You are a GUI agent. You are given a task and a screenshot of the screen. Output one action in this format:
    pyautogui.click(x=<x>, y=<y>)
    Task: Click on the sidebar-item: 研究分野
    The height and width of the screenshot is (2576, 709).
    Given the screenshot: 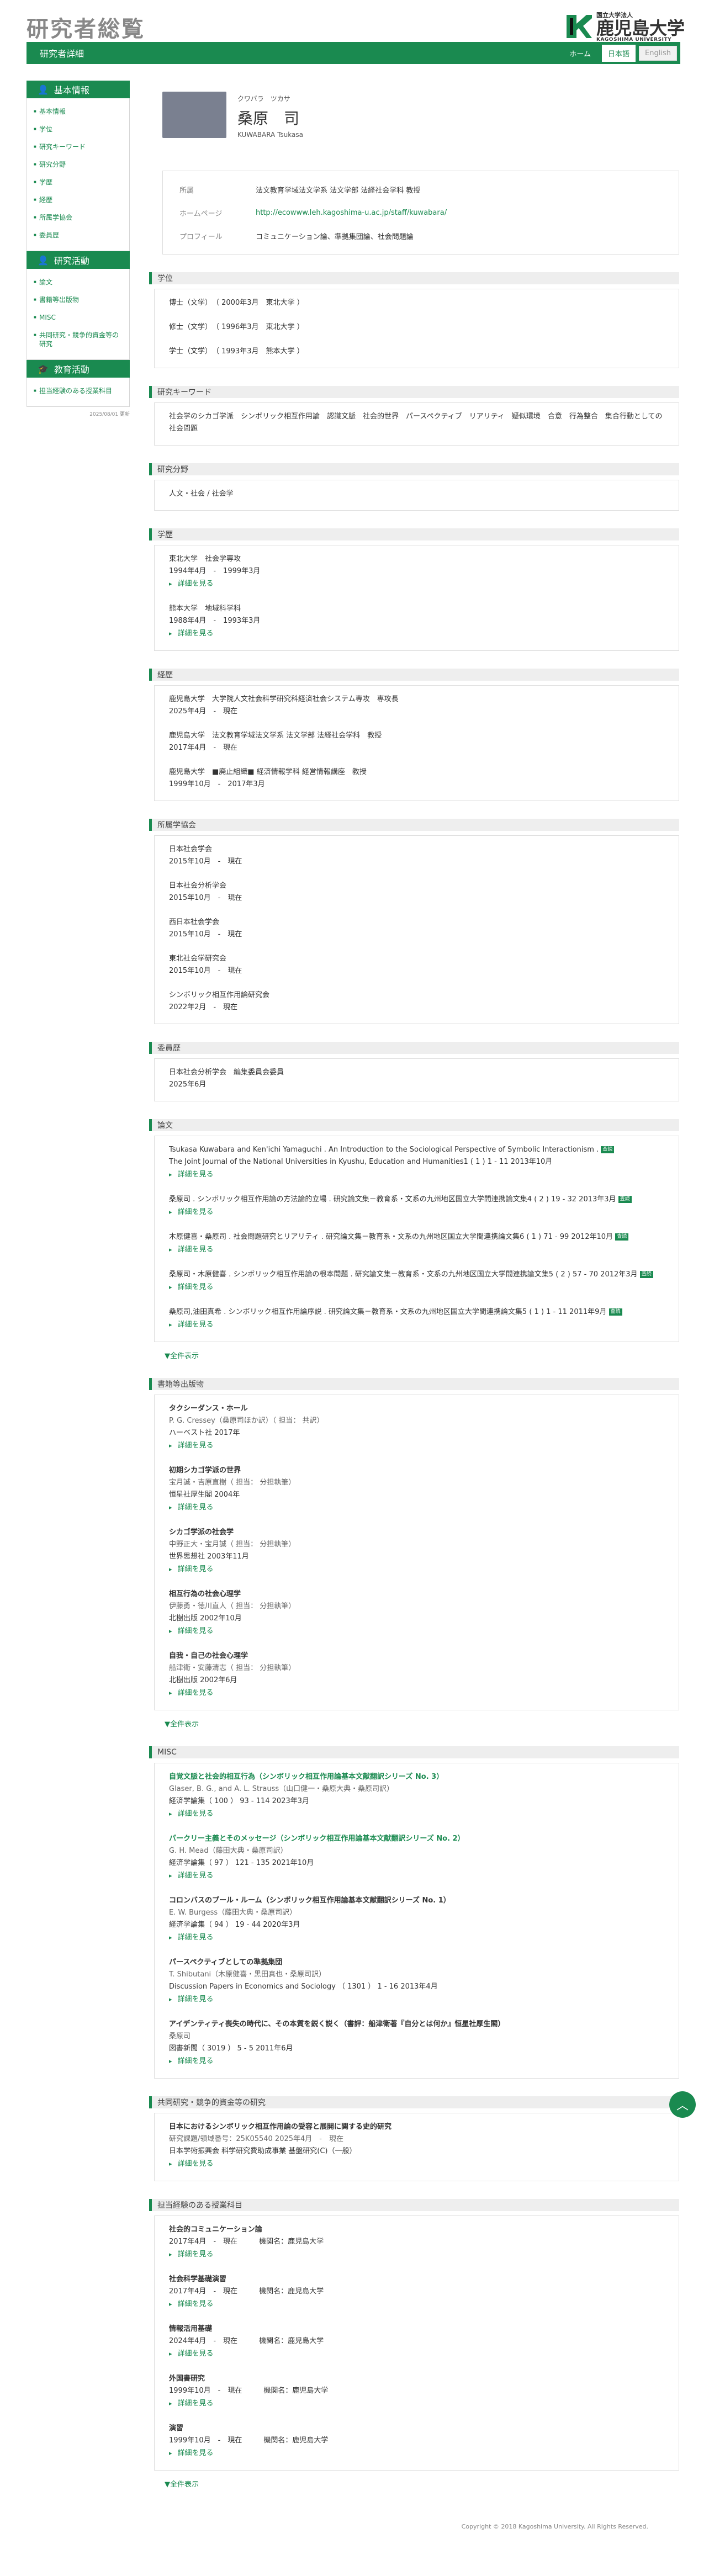 What is the action you would take?
    pyautogui.click(x=78, y=164)
    